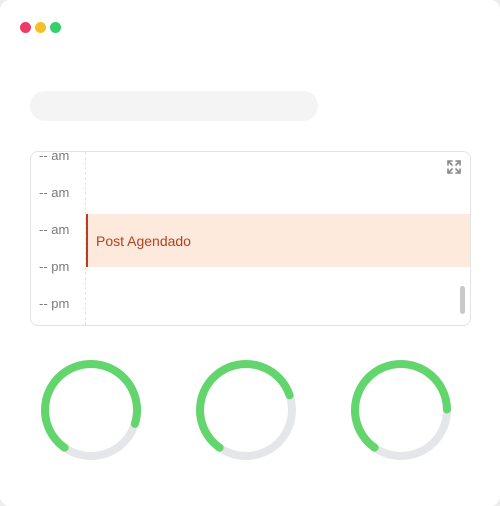 The height and width of the screenshot is (506, 500). I want to click on minimize-window-button, so click(40, 27).